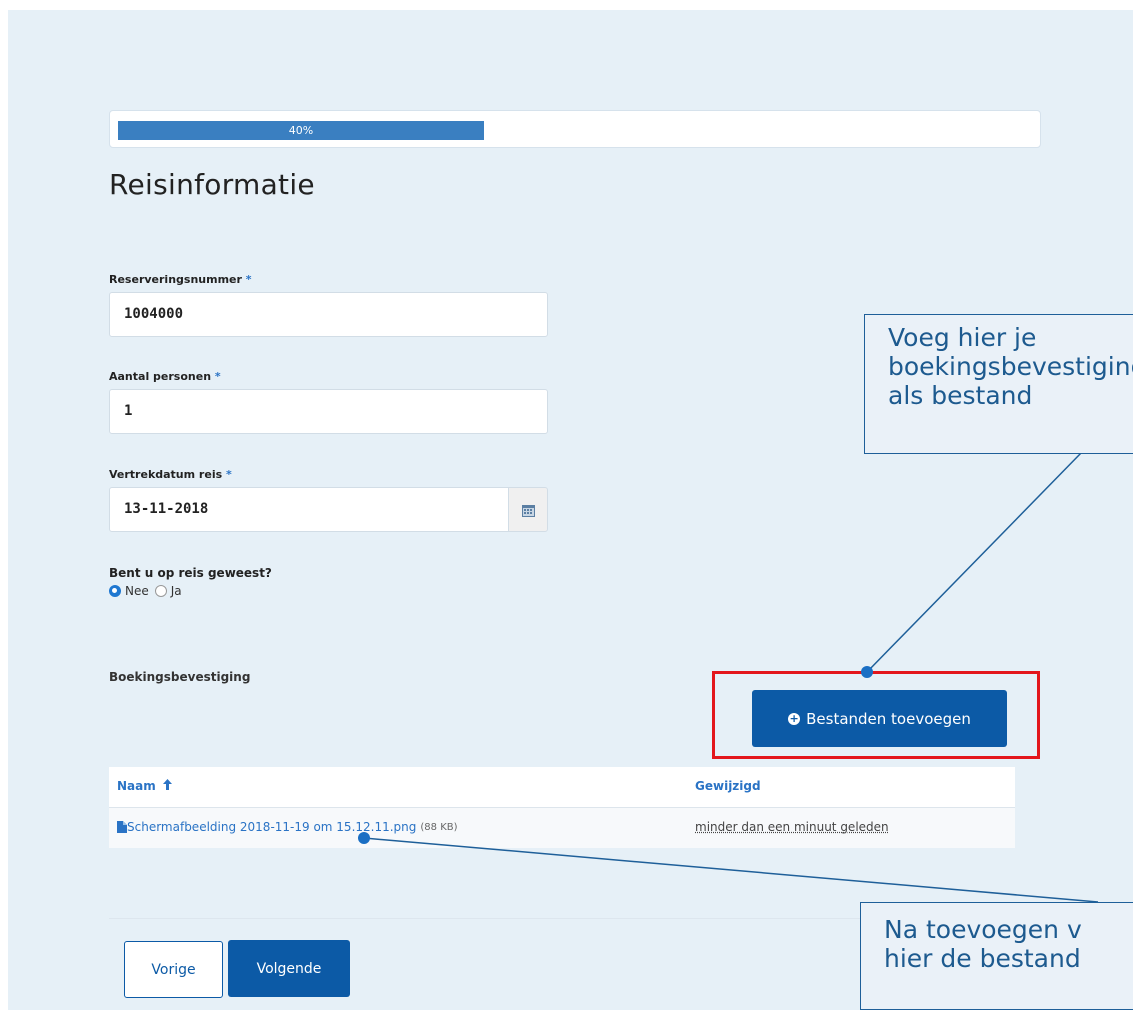  What do you see at coordinates (1010, 366) in the screenshot?
I see `callout-top-line-2: boekingsbevestiging` at bounding box center [1010, 366].